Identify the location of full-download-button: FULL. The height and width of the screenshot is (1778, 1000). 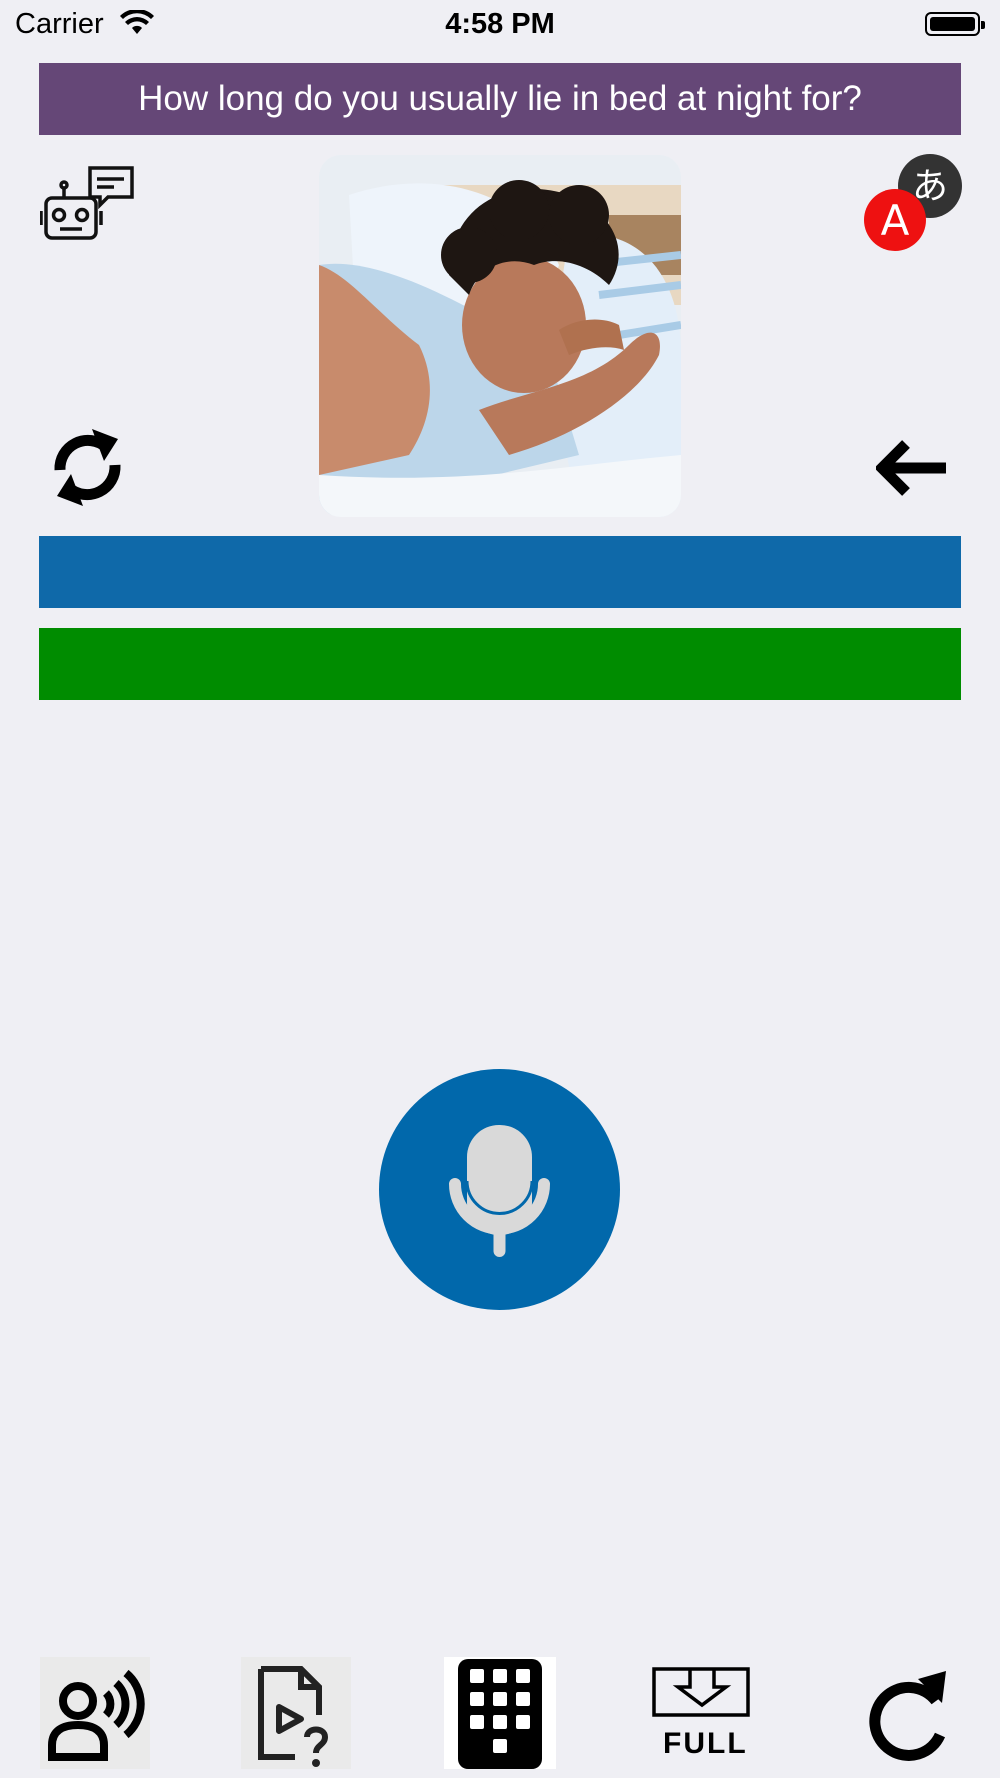
(702, 1713).